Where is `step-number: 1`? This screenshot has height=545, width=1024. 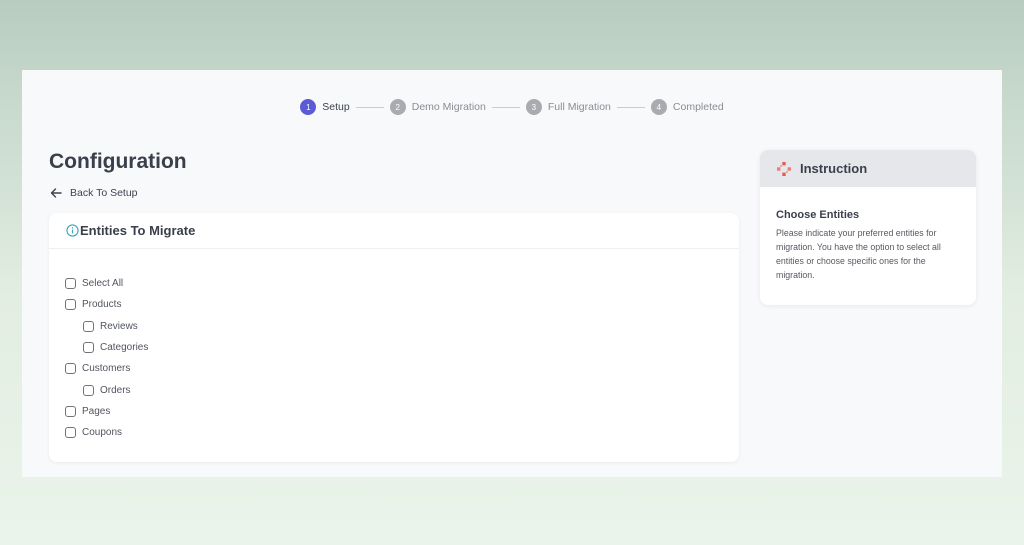 step-number: 1 is located at coordinates (308, 107).